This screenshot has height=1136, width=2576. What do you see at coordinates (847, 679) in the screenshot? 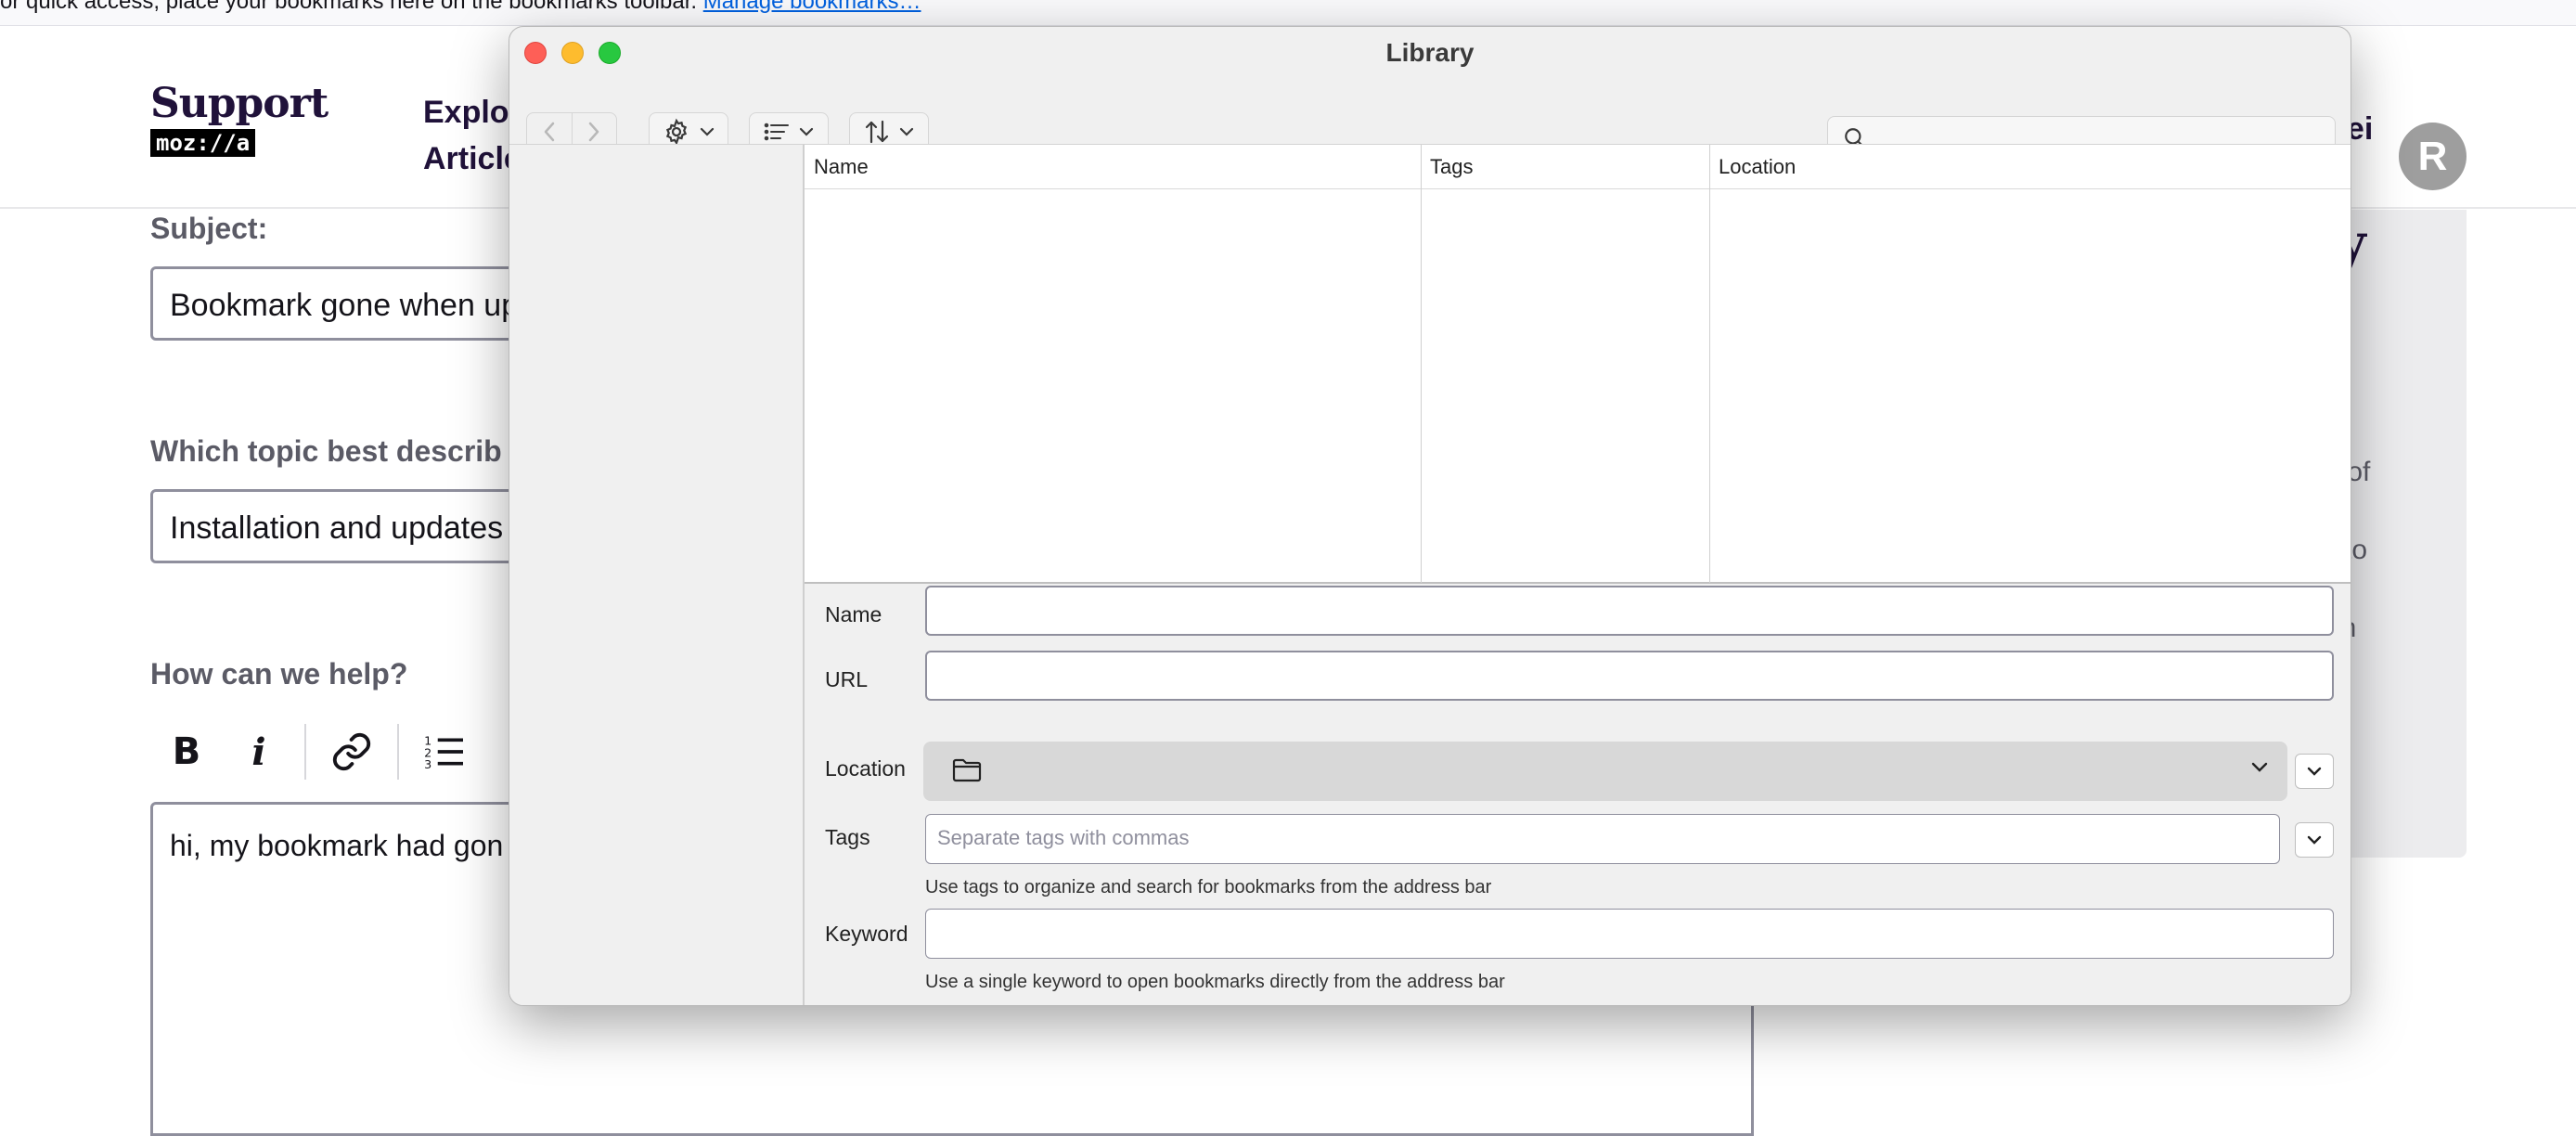
I see `url-label: URL` at bounding box center [847, 679].